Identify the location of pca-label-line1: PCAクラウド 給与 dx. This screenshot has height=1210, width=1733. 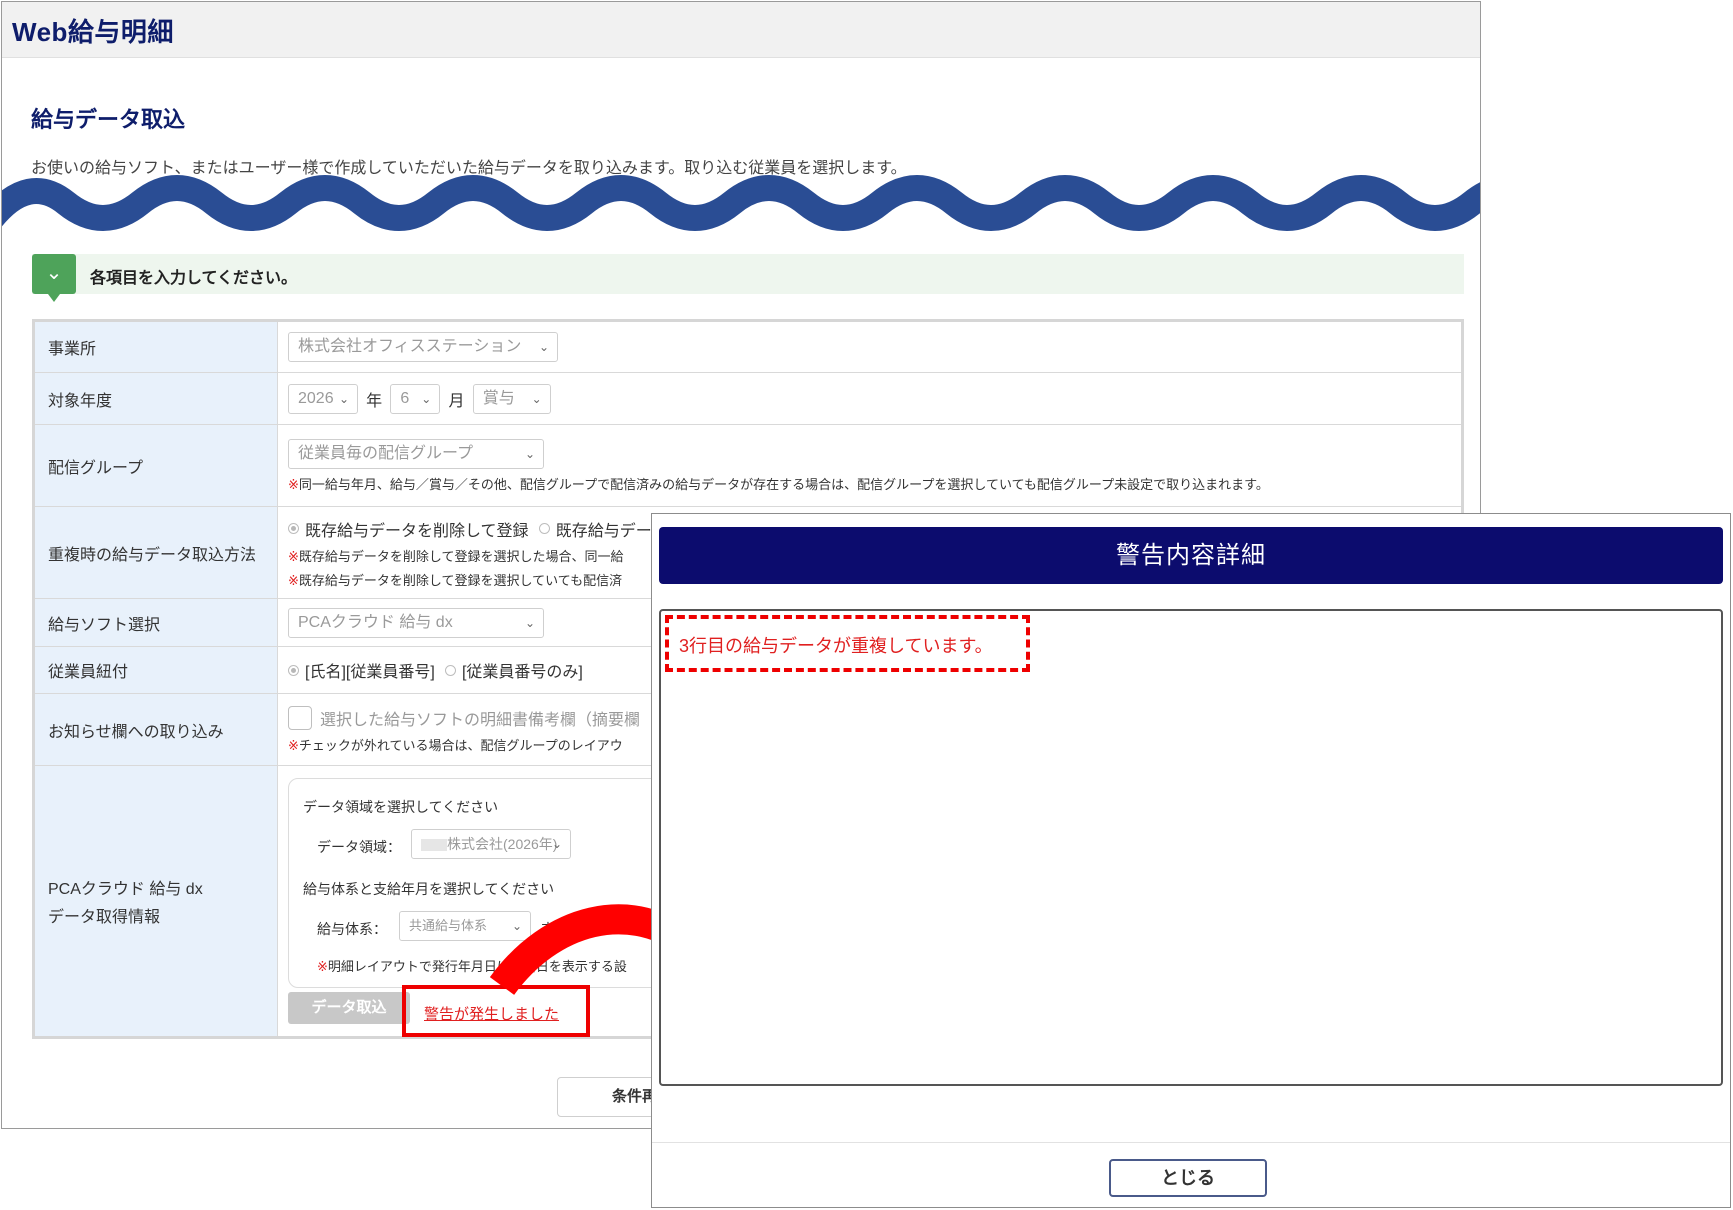
(125, 889).